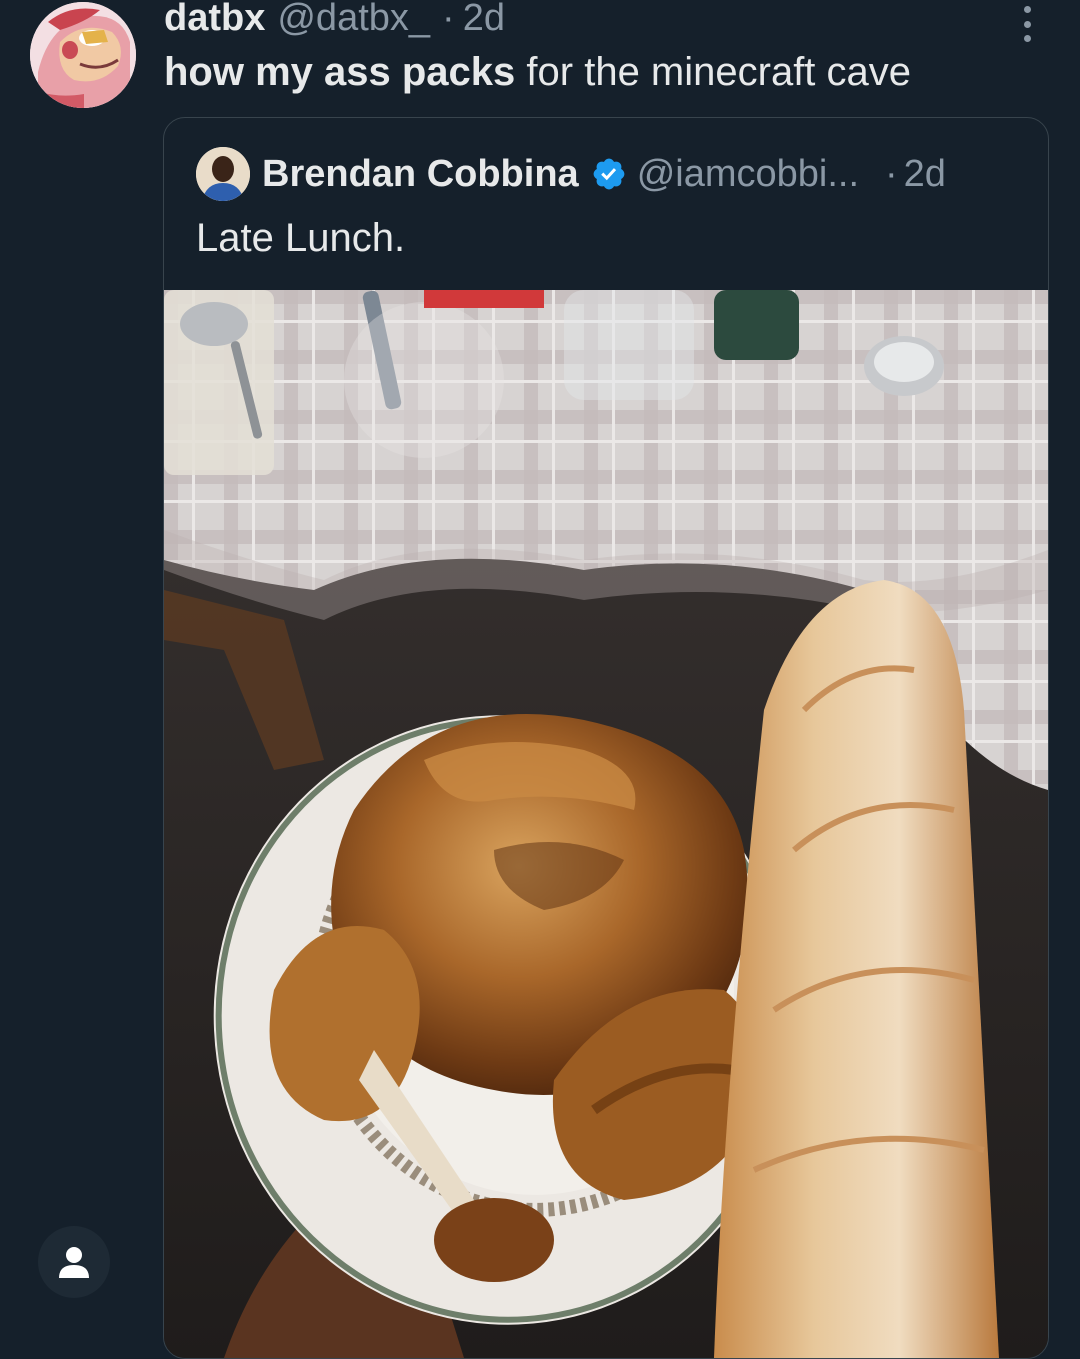 The width and height of the screenshot is (1080, 1359). Describe the element at coordinates (214, 20) in the screenshot. I see `poster-display-name: datbx` at that location.